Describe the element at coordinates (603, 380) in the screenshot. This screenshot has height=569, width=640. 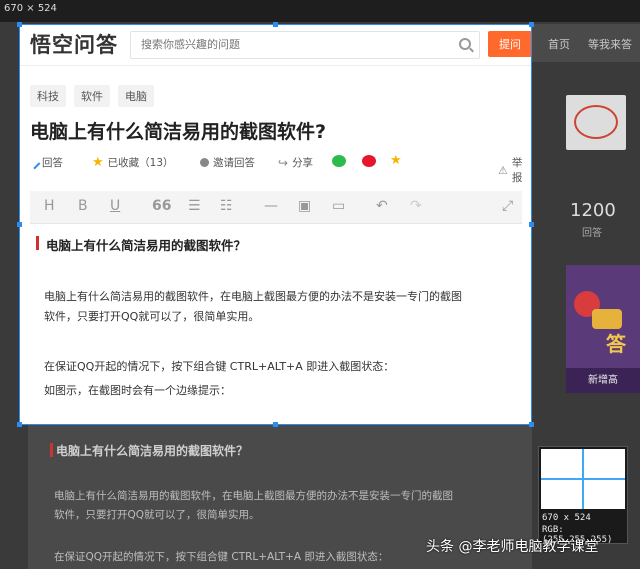
I see `promo-banner-caption: 新增高` at that location.